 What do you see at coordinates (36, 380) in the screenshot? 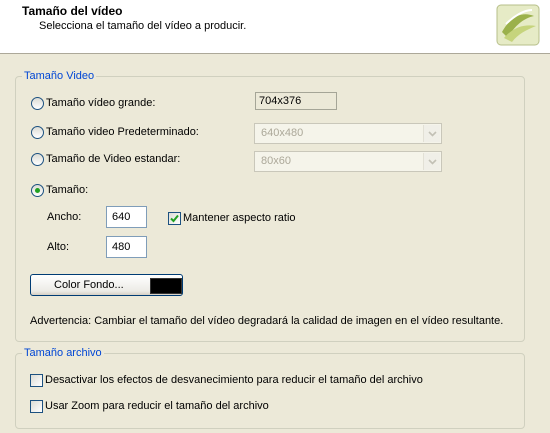
I see `disable-fade-checkbox` at bounding box center [36, 380].